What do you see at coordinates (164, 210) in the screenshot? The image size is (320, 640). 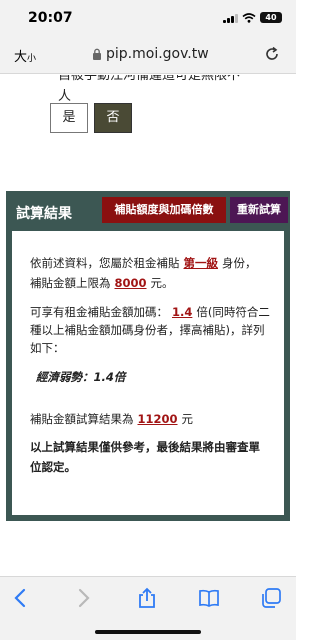 I see `subsidy-multiplier-button: 補貼額度與加碼倍數` at bounding box center [164, 210].